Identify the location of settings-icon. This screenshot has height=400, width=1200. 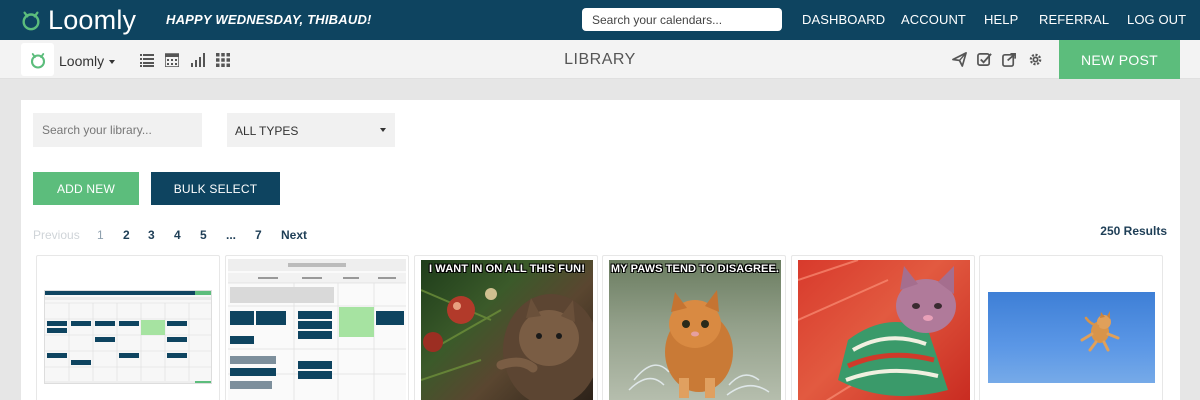
(1035, 59).